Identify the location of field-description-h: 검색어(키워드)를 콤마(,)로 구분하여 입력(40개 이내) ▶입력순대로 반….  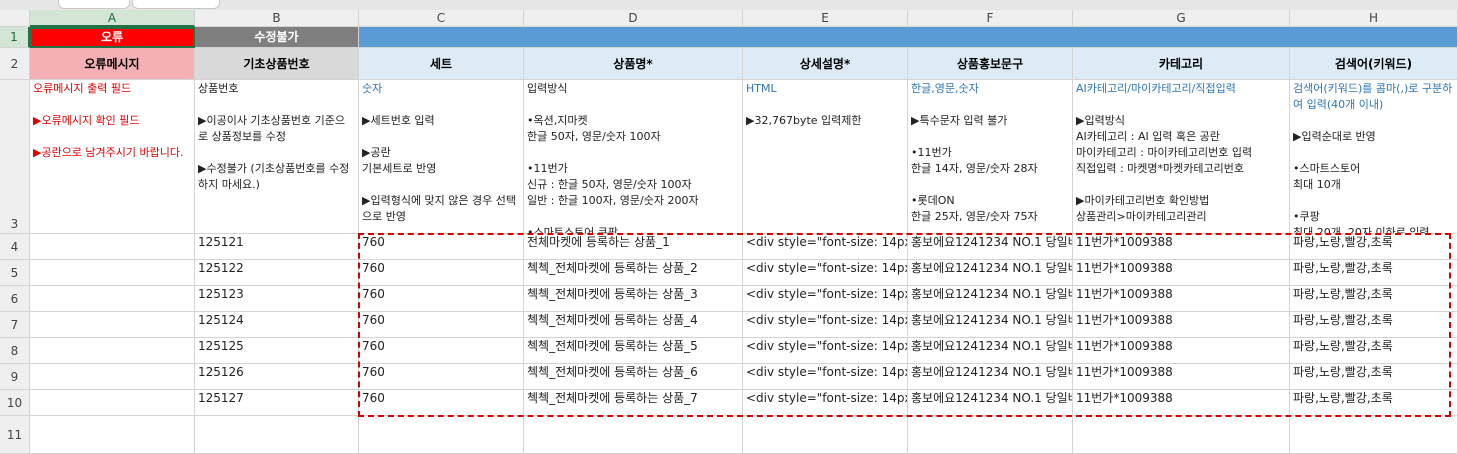
(1374, 157).